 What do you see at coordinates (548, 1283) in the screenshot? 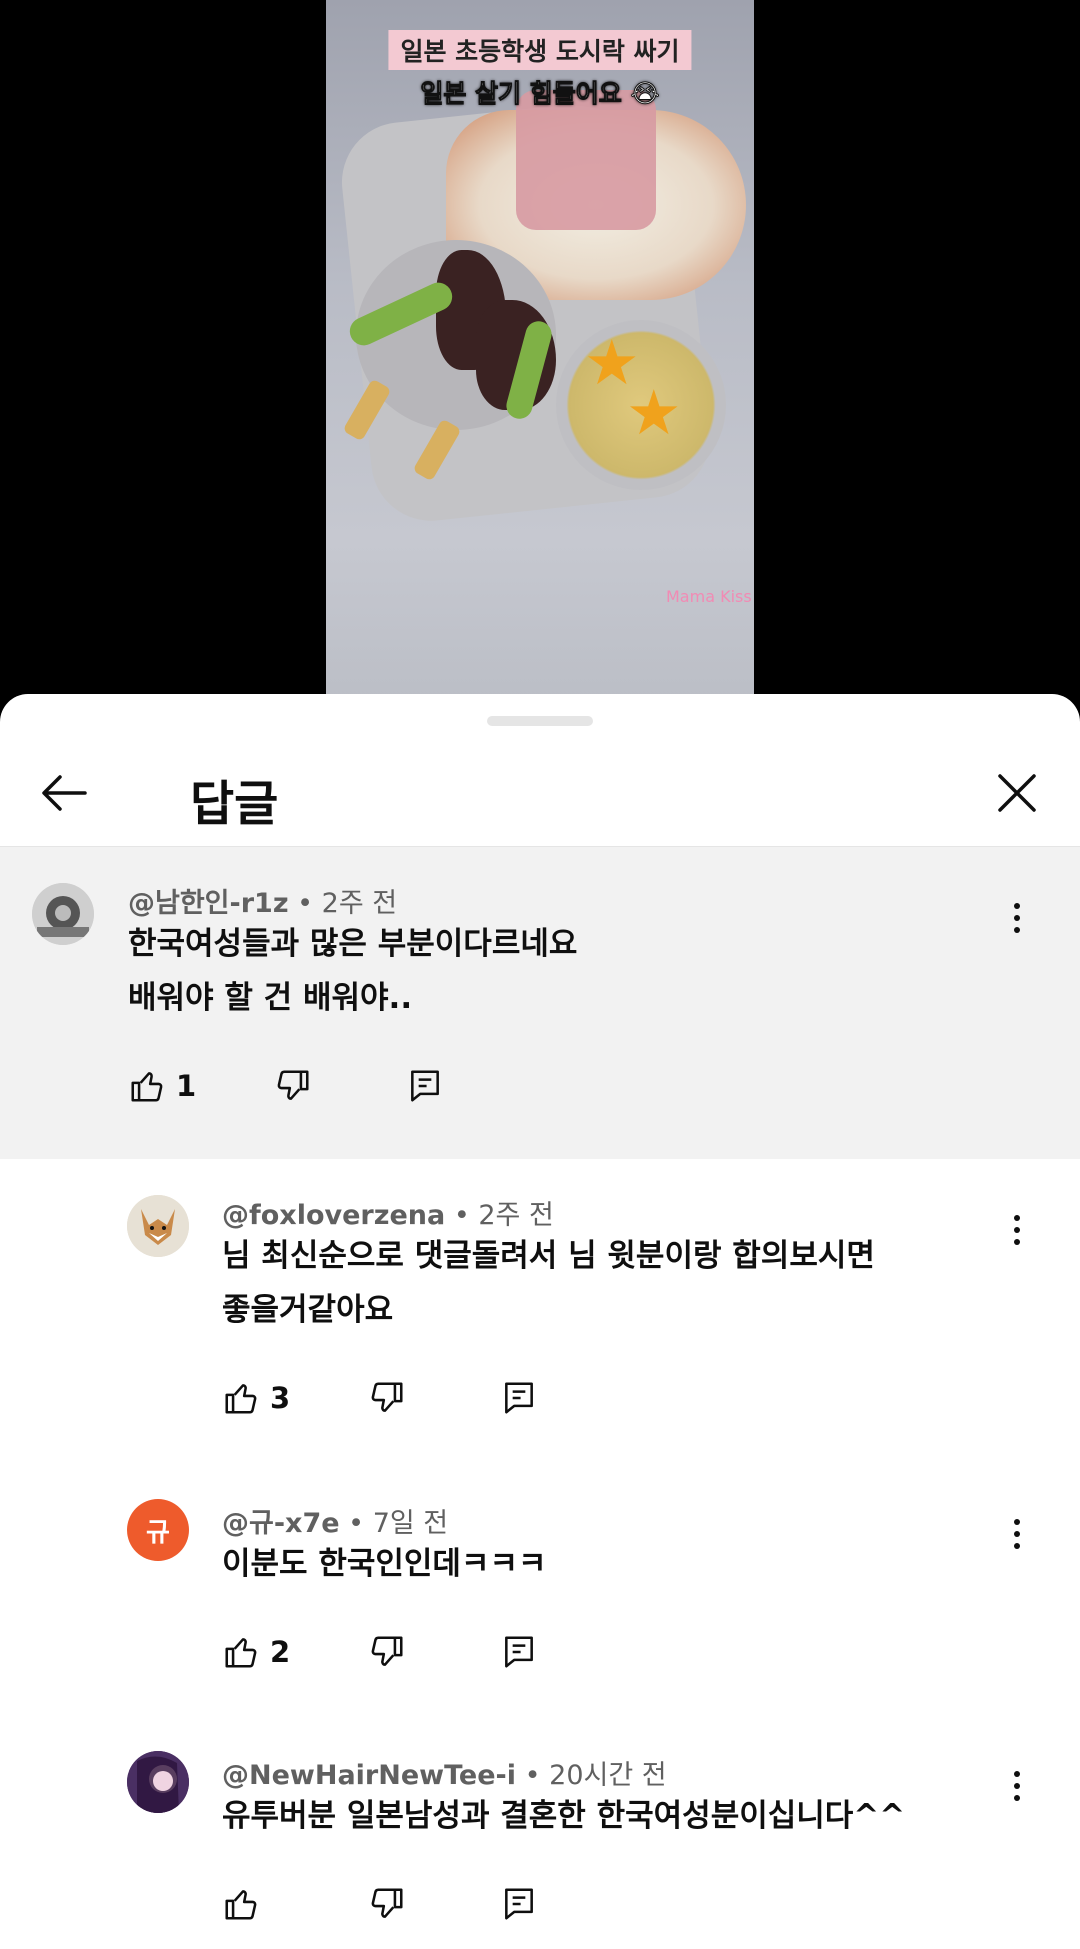
I see `comment-text: 님 최신순으로 댓글돌려서 님 윗분이랑 합의보시면 좋을거같아요` at bounding box center [548, 1283].